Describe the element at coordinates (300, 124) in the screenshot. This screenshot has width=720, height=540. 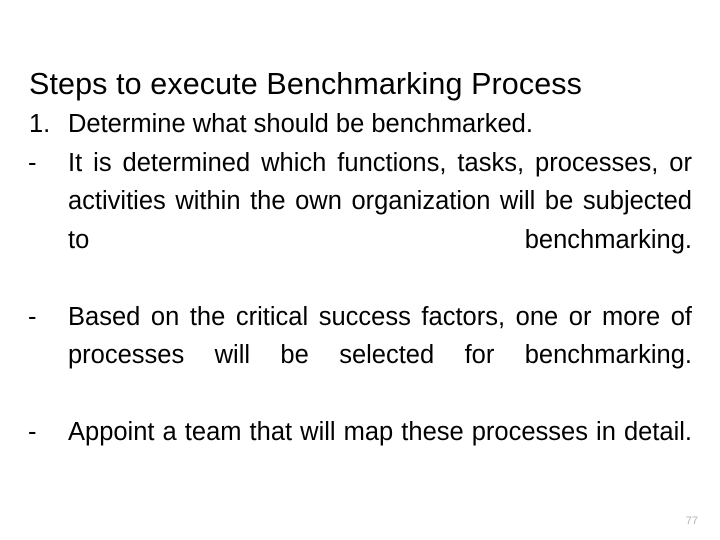
I see `list-item-text: Determine what should be benchmarked.` at that location.